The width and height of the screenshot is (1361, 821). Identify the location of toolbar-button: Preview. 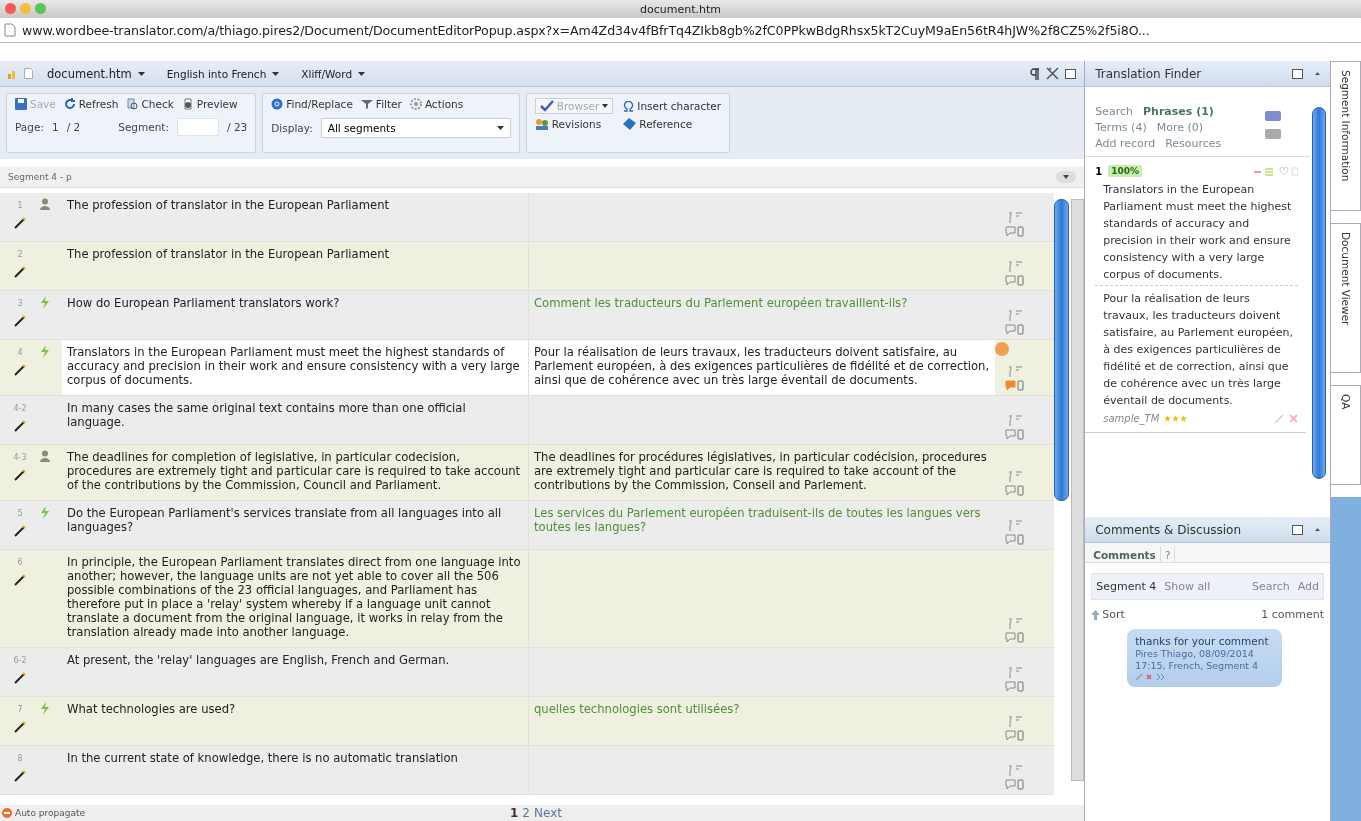
(209, 104).